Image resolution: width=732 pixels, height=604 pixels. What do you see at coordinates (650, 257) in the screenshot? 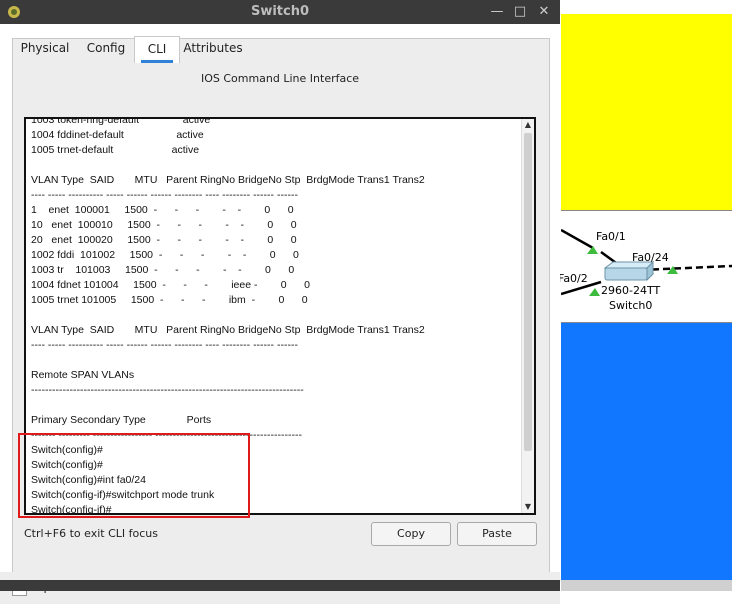
I see `port-label-fa024: Fa0/24` at bounding box center [650, 257].